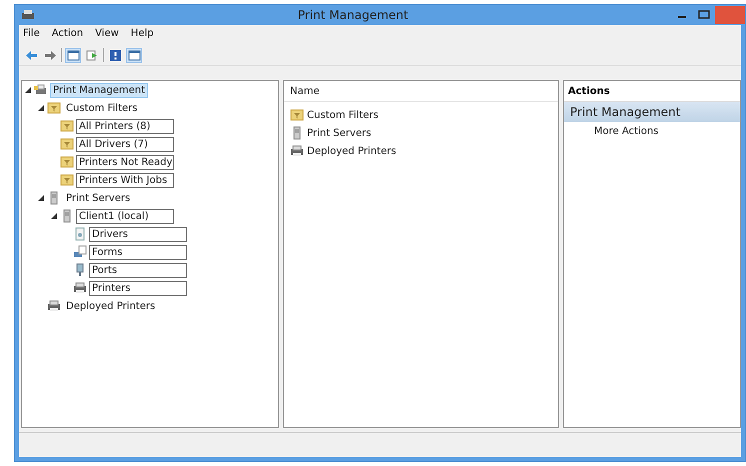  Describe the element at coordinates (125, 126) in the screenshot. I see `tree-item: All Printers (8)` at that location.